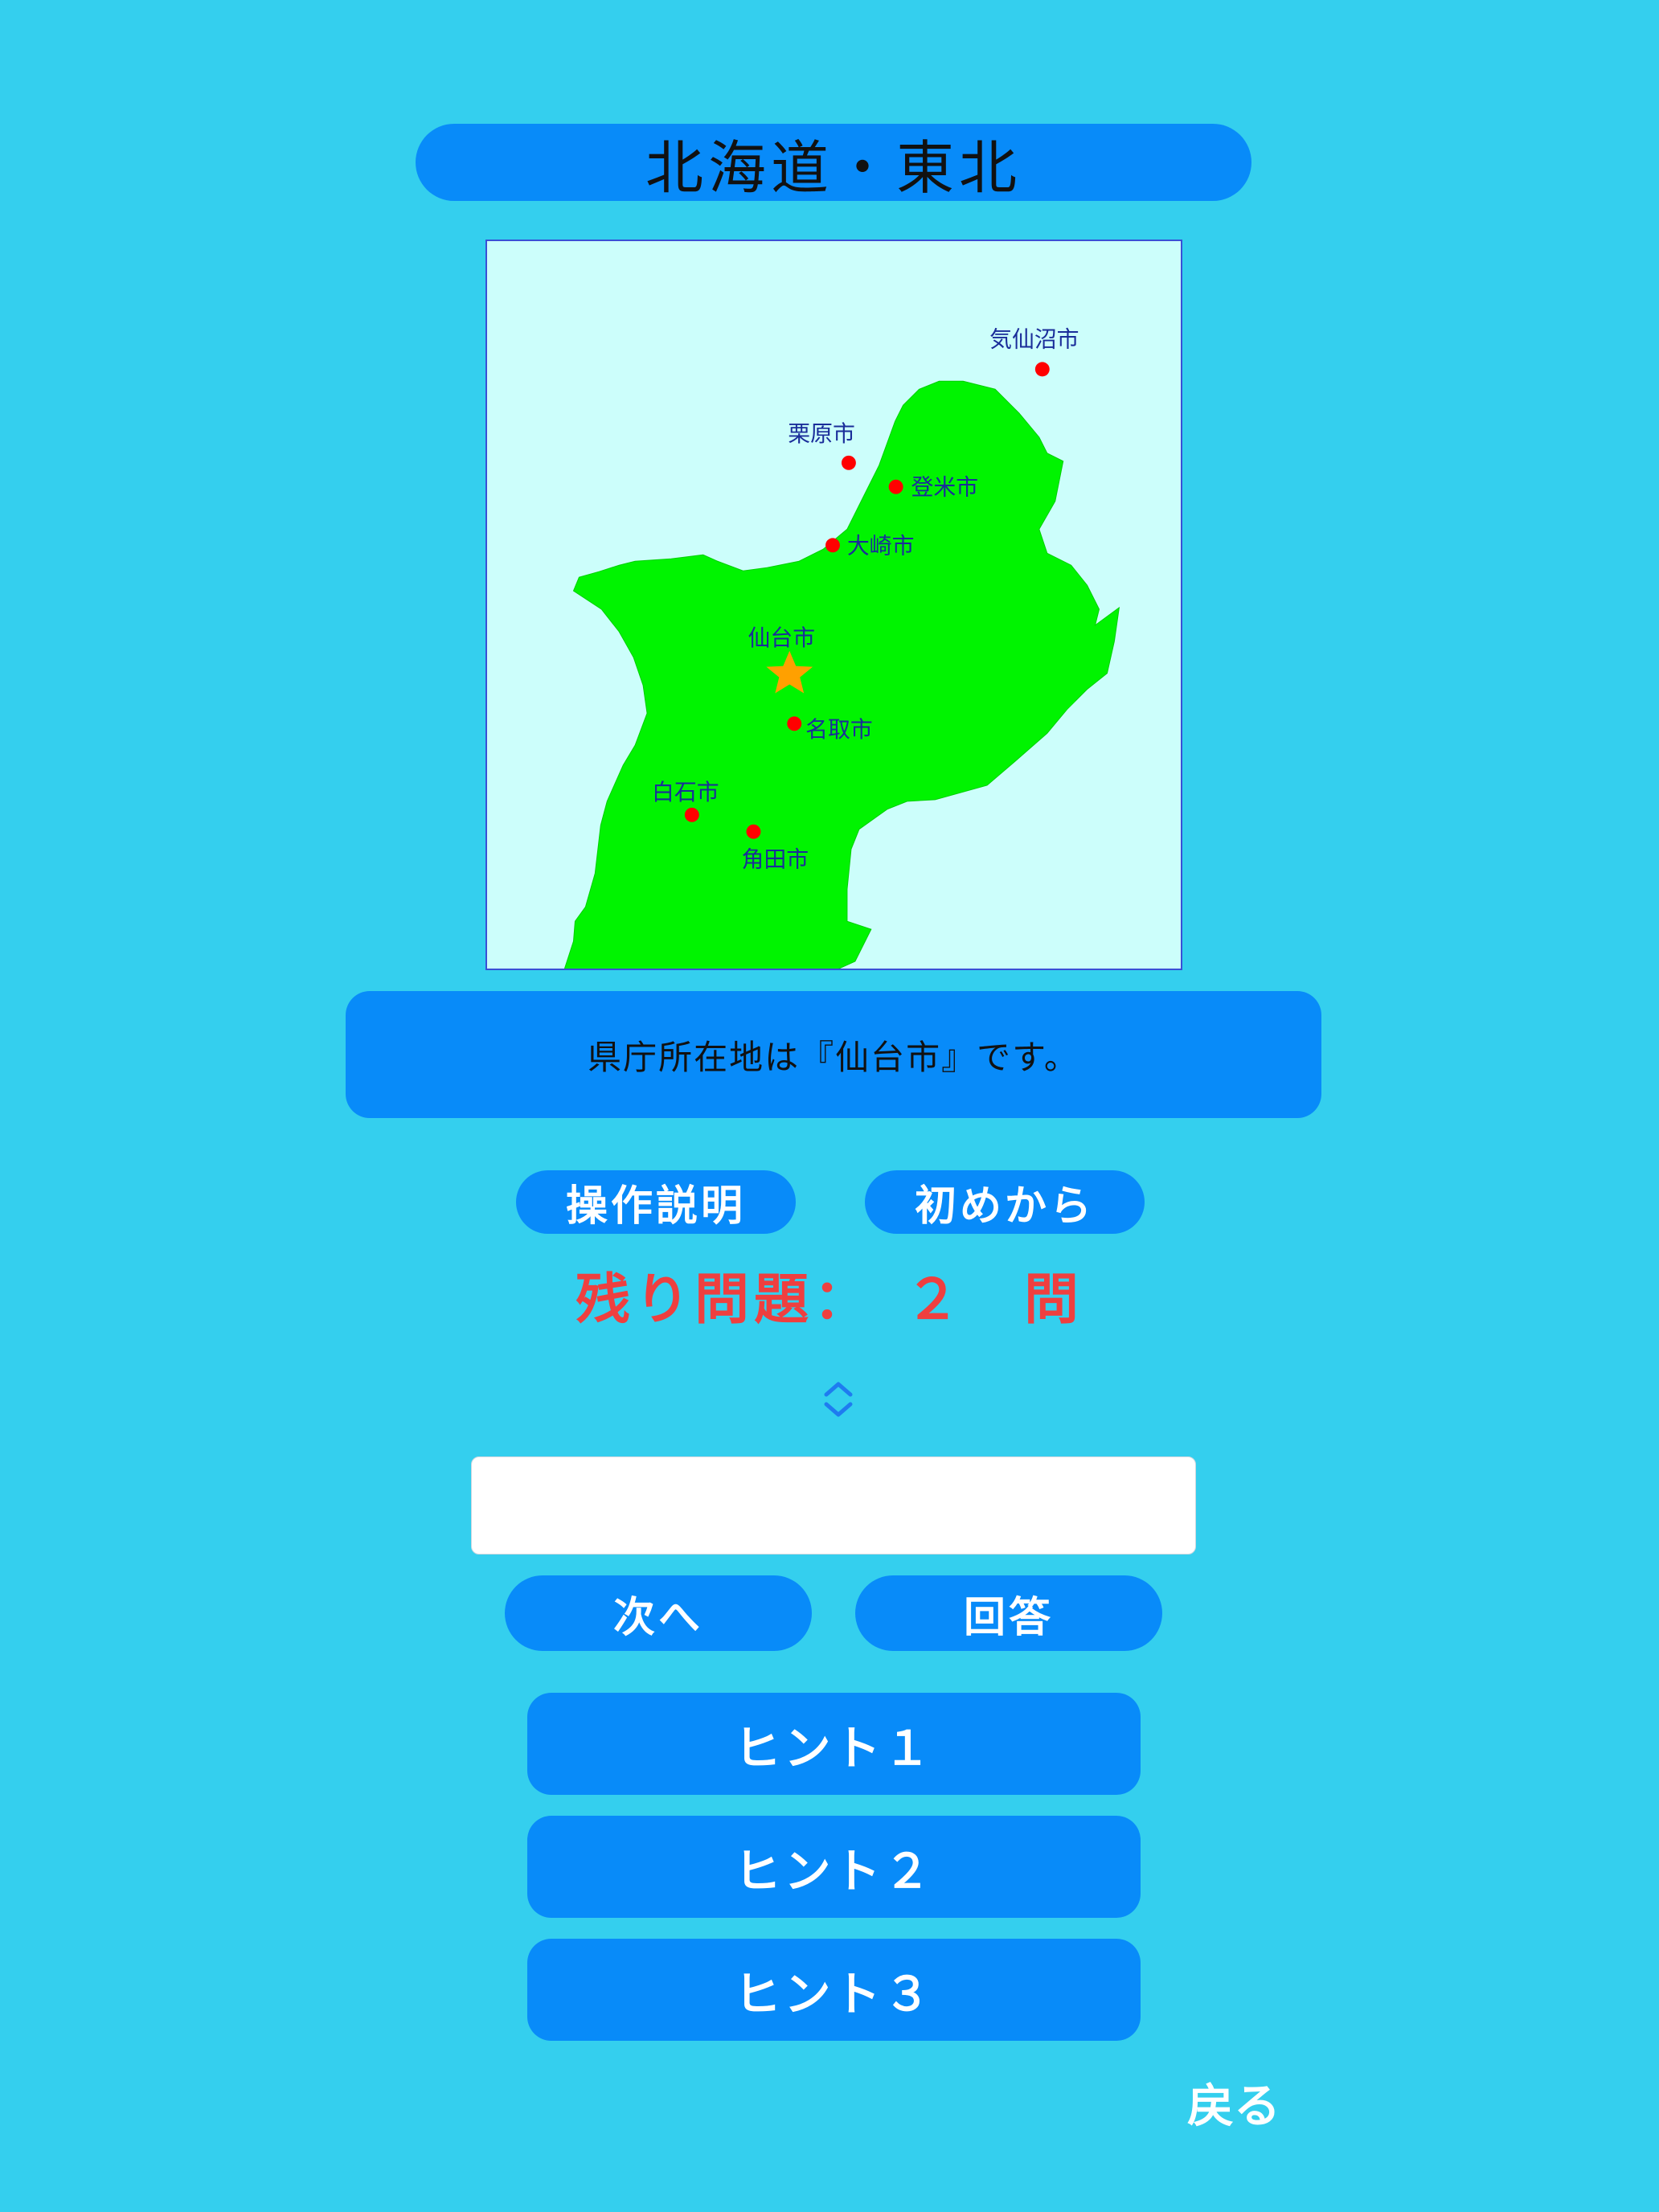 This screenshot has height=2212, width=1659. Describe the element at coordinates (1008, 1613) in the screenshot. I see `answer-button: 回答` at that location.